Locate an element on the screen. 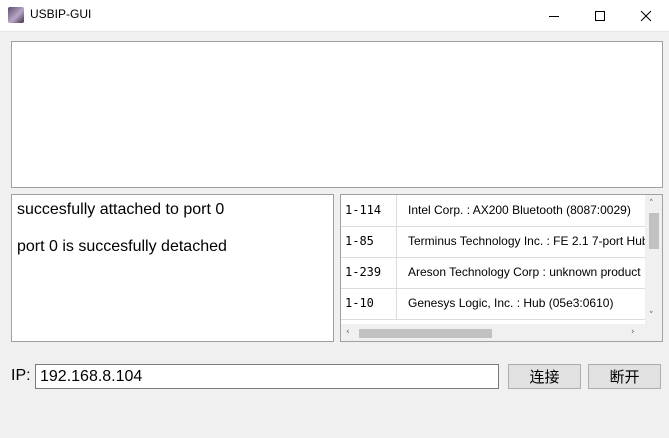 The height and width of the screenshot is (438, 669). scrollbar-corner is located at coordinates (653, 332).